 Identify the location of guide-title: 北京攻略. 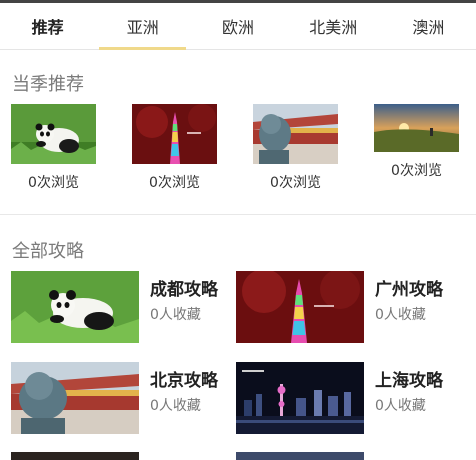
(184, 381).